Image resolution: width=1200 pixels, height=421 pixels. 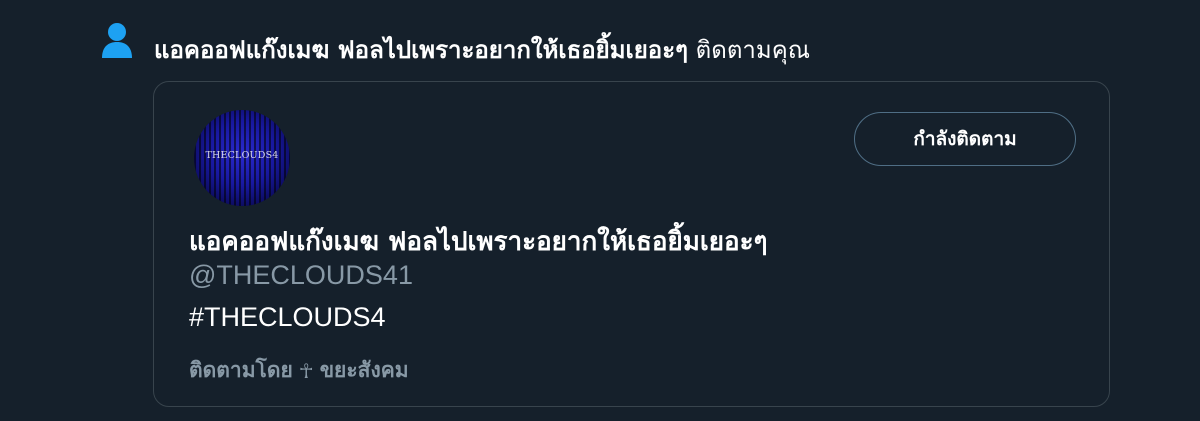 I want to click on followed-by-prefix: ติดตามโดย, so click(x=241, y=370).